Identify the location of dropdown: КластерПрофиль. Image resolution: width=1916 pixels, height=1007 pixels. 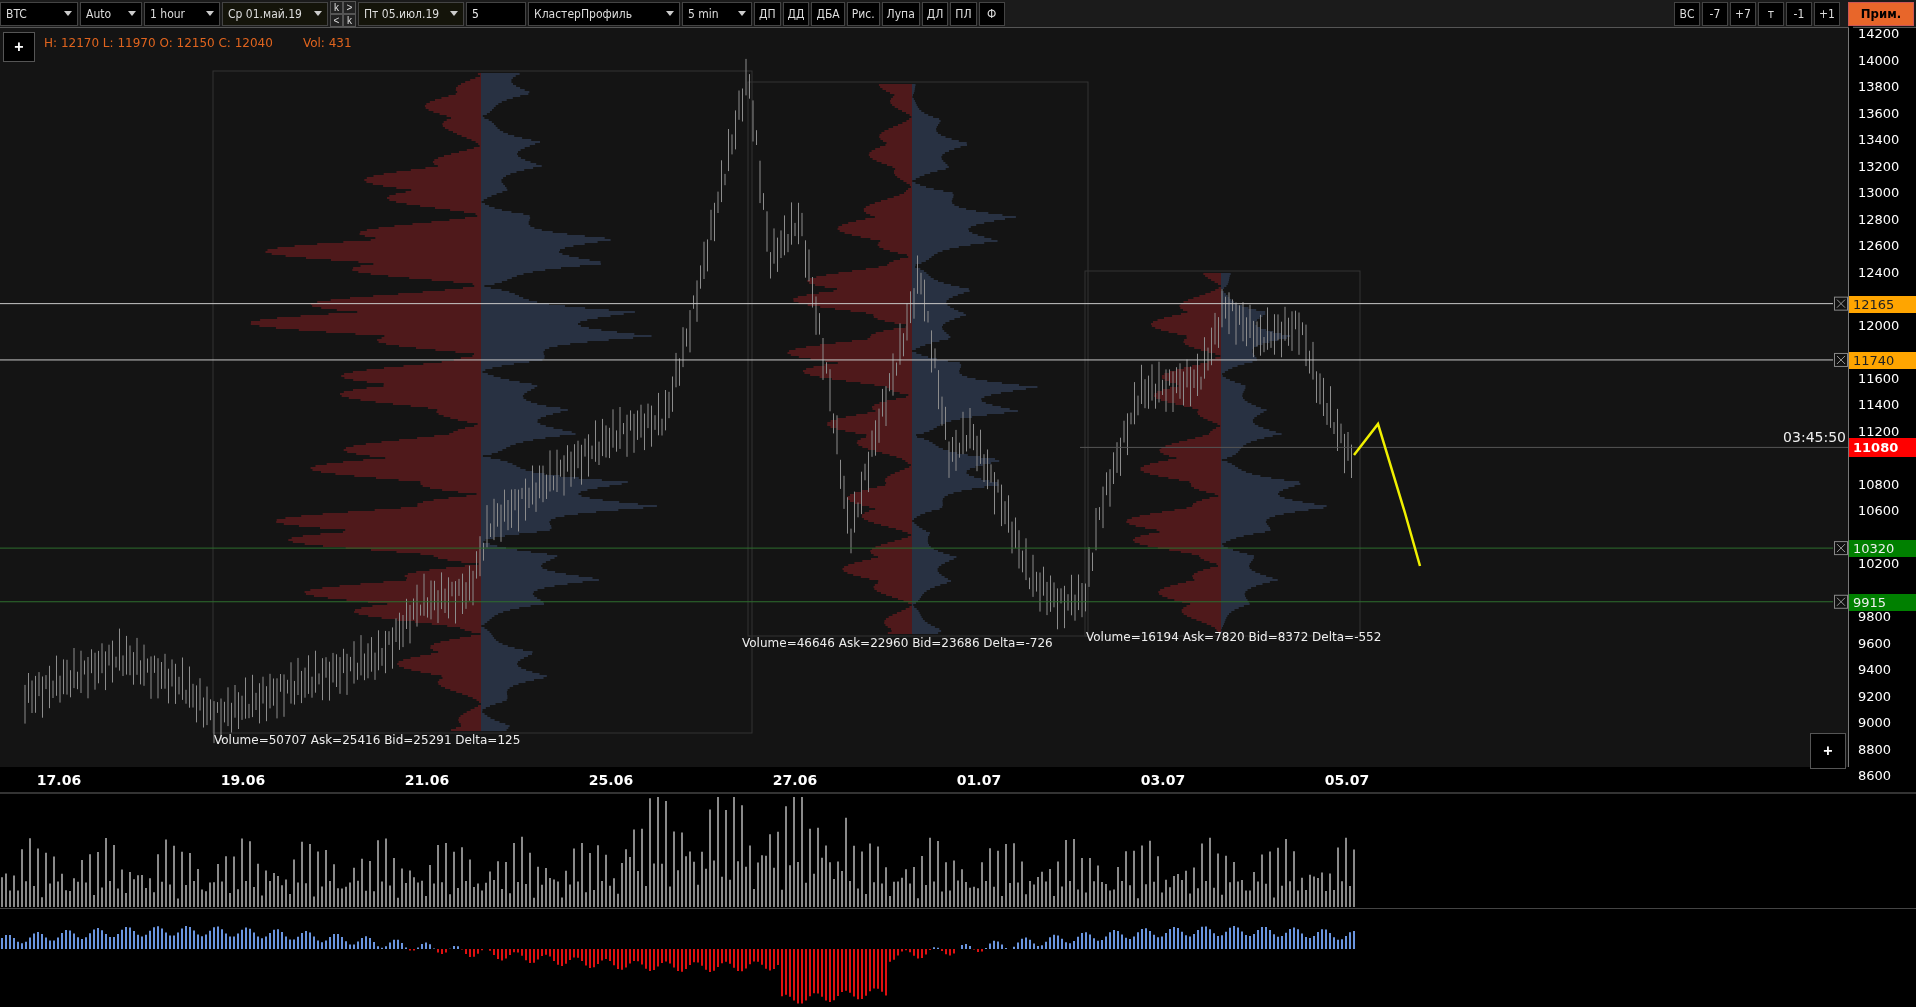
(604, 13).